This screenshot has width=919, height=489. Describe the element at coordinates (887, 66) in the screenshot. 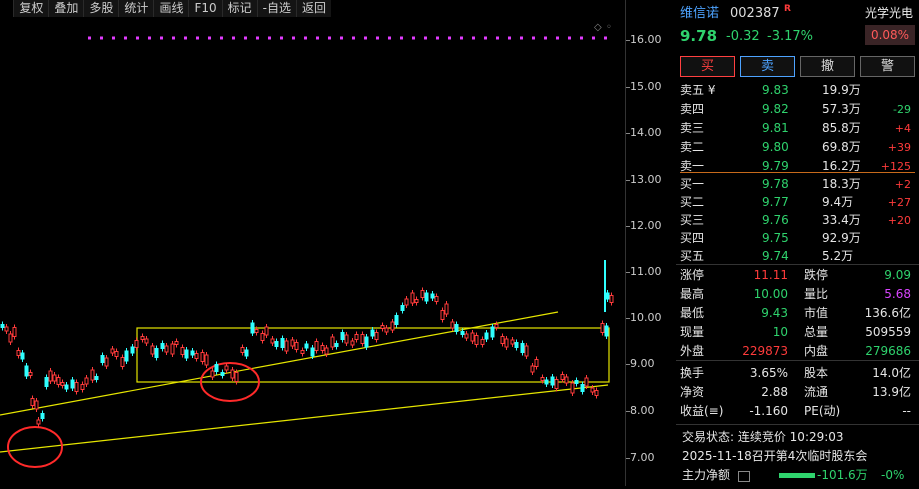

I see `alert-button: 警` at that location.